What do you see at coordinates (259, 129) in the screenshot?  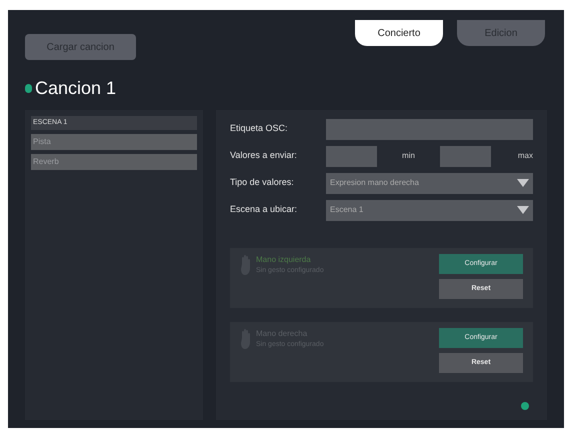 I see `field-label: Etiqueta OSC:` at bounding box center [259, 129].